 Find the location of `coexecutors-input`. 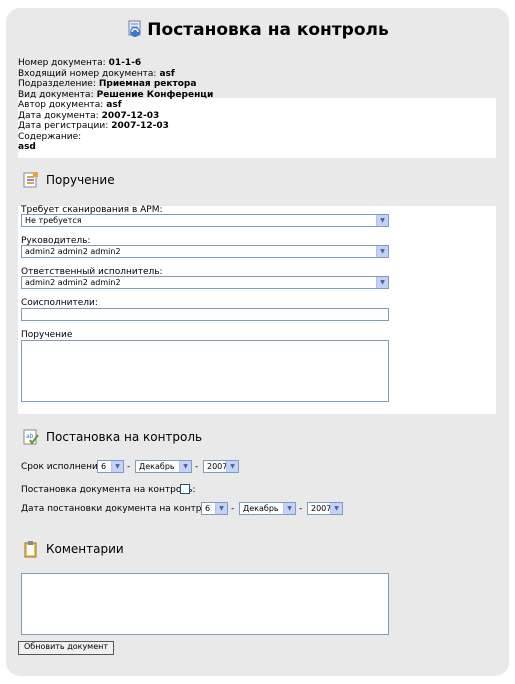

coexecutors-input is located at coordinates (205, 314).